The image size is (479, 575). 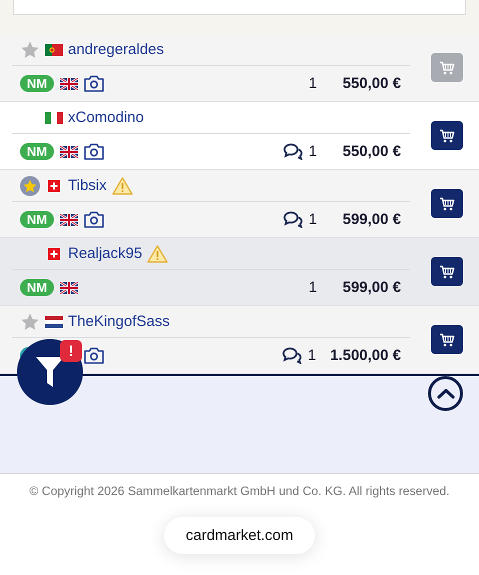 What do you see at coordinates (71, 351) in the screenshot?
I see `alert-badge: !` at bounding box center [71, 351].